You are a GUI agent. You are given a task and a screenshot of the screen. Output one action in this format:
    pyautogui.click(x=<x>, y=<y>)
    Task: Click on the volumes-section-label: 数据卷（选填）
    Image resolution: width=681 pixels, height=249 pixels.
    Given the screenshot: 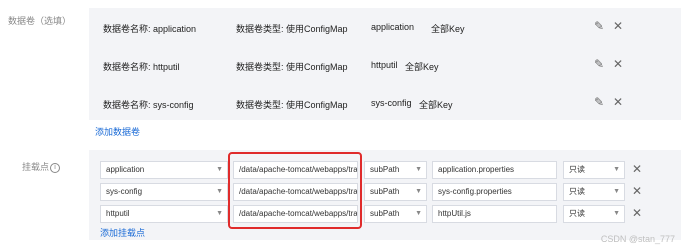 What is the action you would take?
    pyautogui.click(x=40, y=21)
    